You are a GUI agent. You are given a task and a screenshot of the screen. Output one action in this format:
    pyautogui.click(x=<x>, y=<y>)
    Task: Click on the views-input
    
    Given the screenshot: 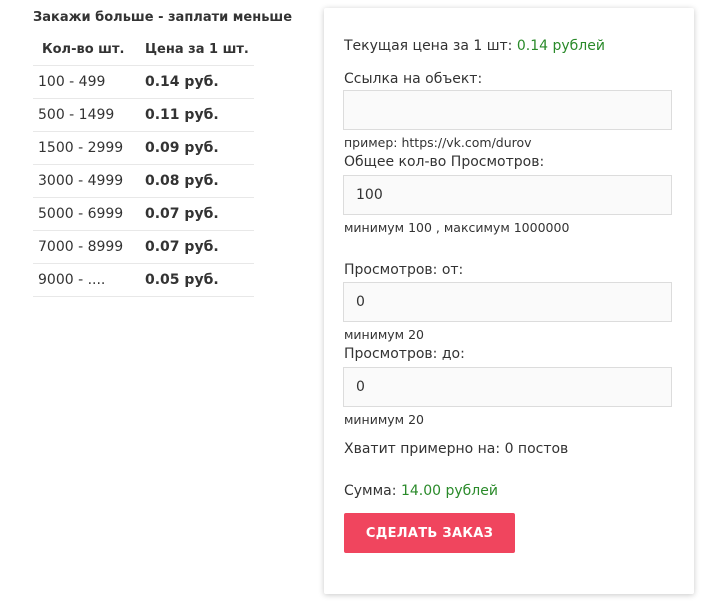 What is the action you would take?
    pyautogui.click(x=507, y=195)
    